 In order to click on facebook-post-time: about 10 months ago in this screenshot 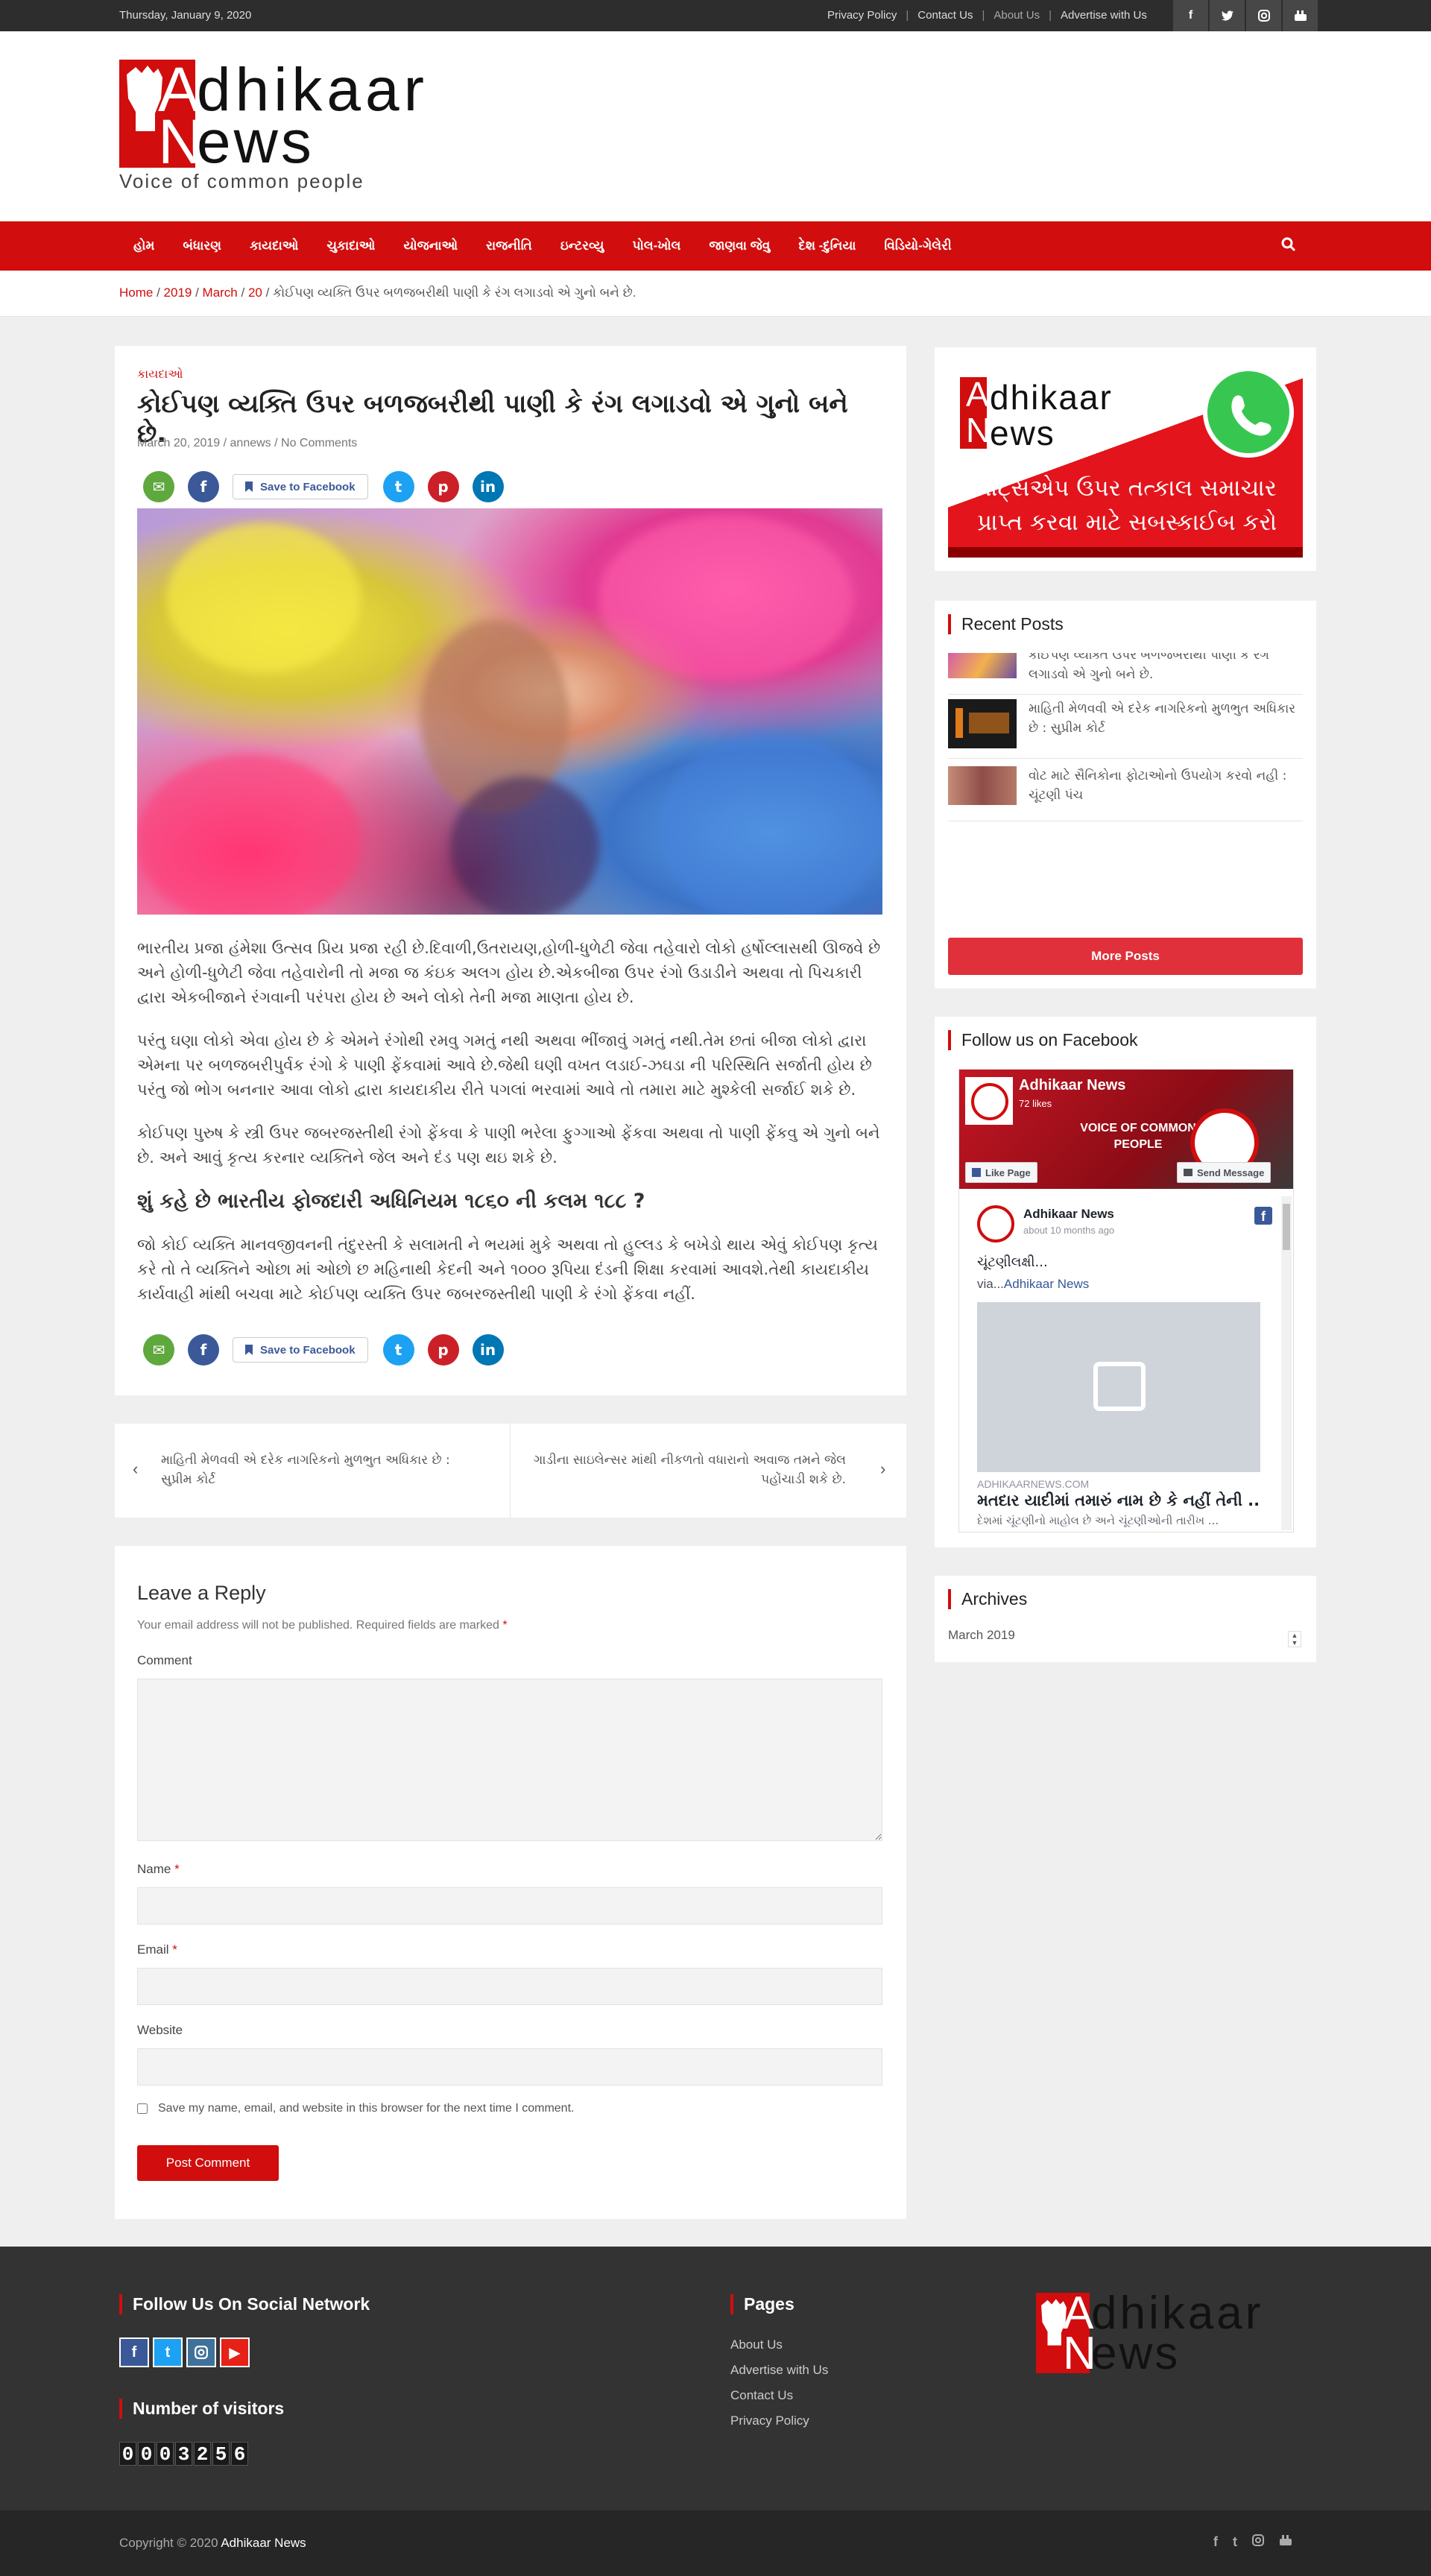, I will do `click(1068, 1230)`.